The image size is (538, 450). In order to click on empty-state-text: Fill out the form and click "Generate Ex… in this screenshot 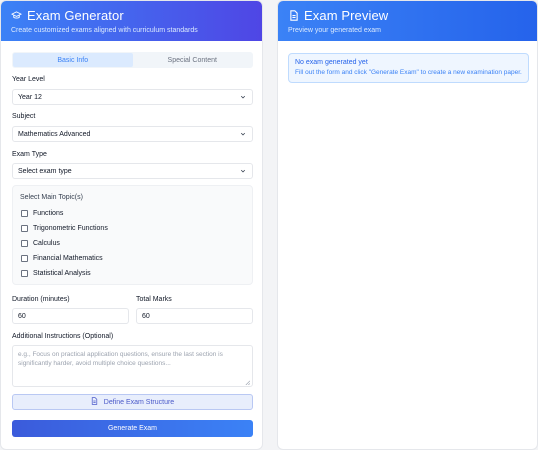, I will do `click(408, 72)`.